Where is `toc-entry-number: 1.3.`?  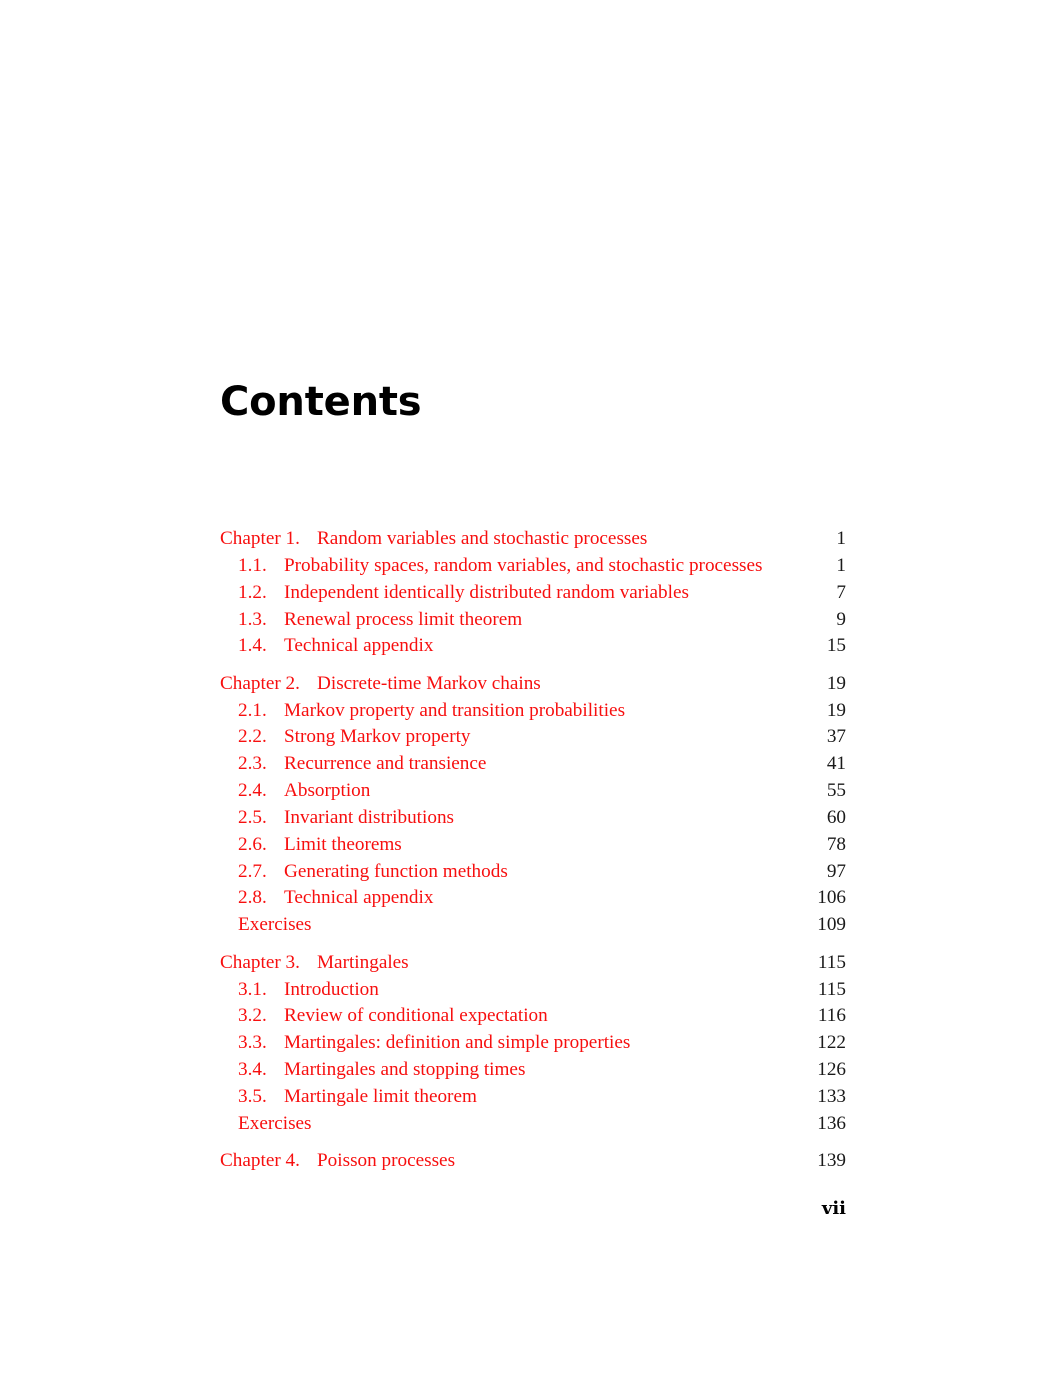
toc-entry-number: 1.3. is located at coordinates (252, 619).